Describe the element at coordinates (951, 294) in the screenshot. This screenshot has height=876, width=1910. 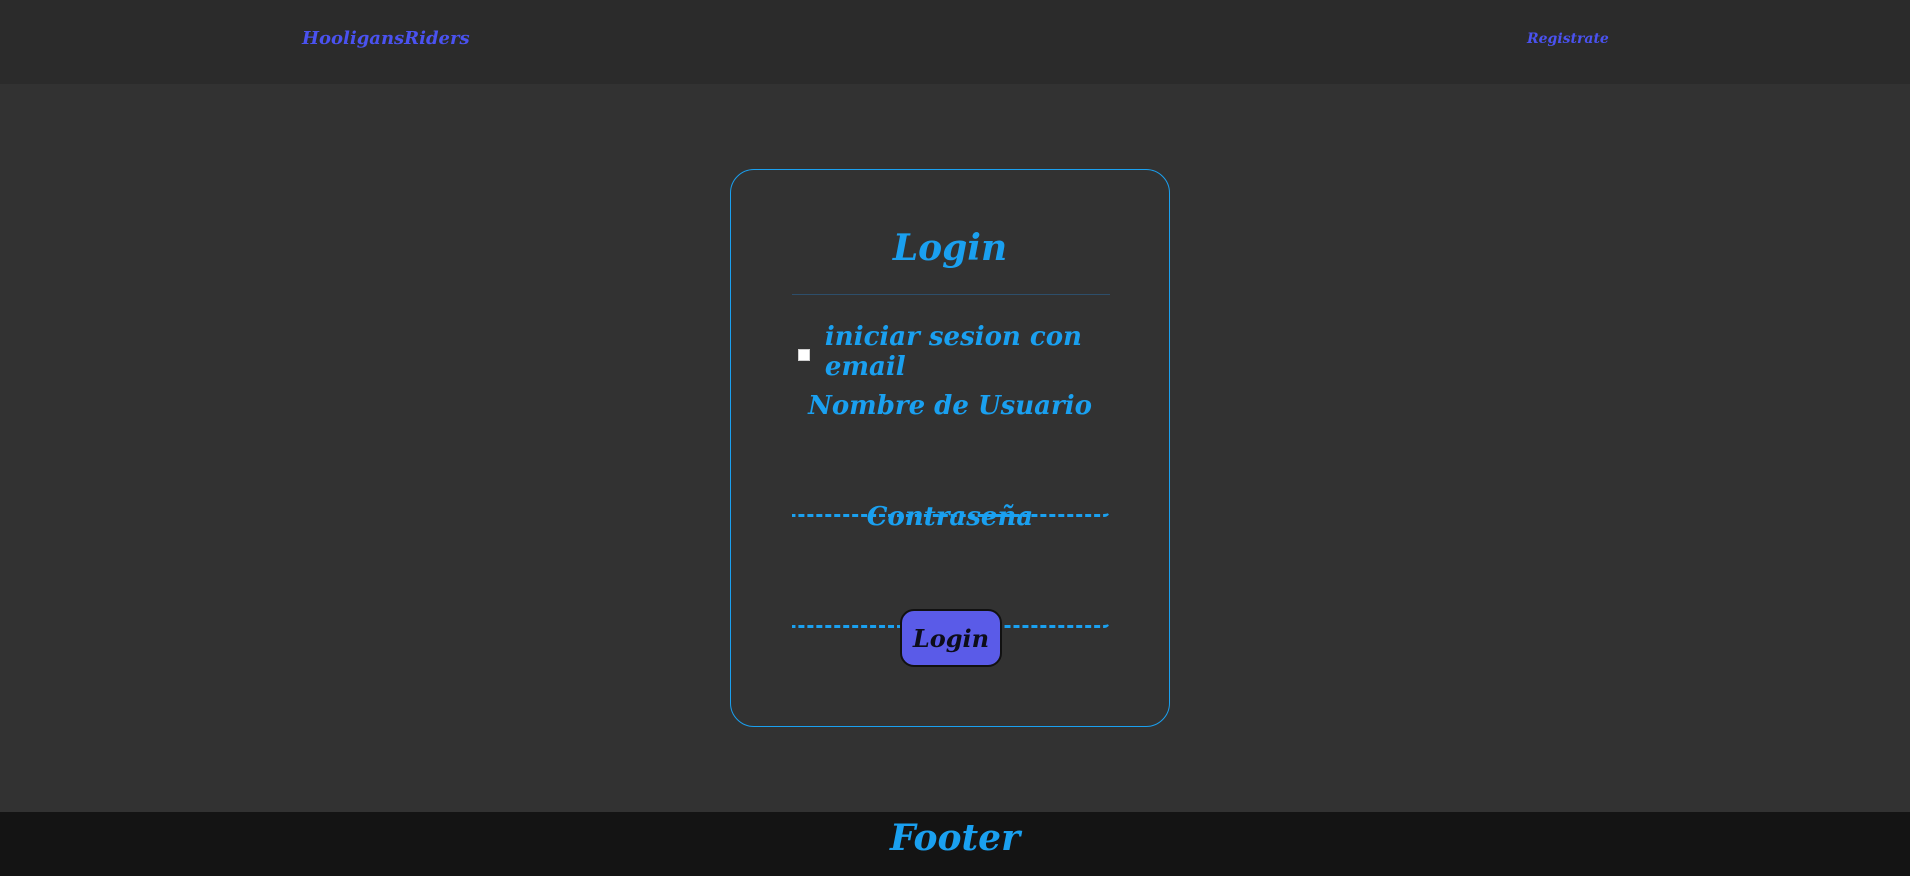
I see `title-divider` at that location.